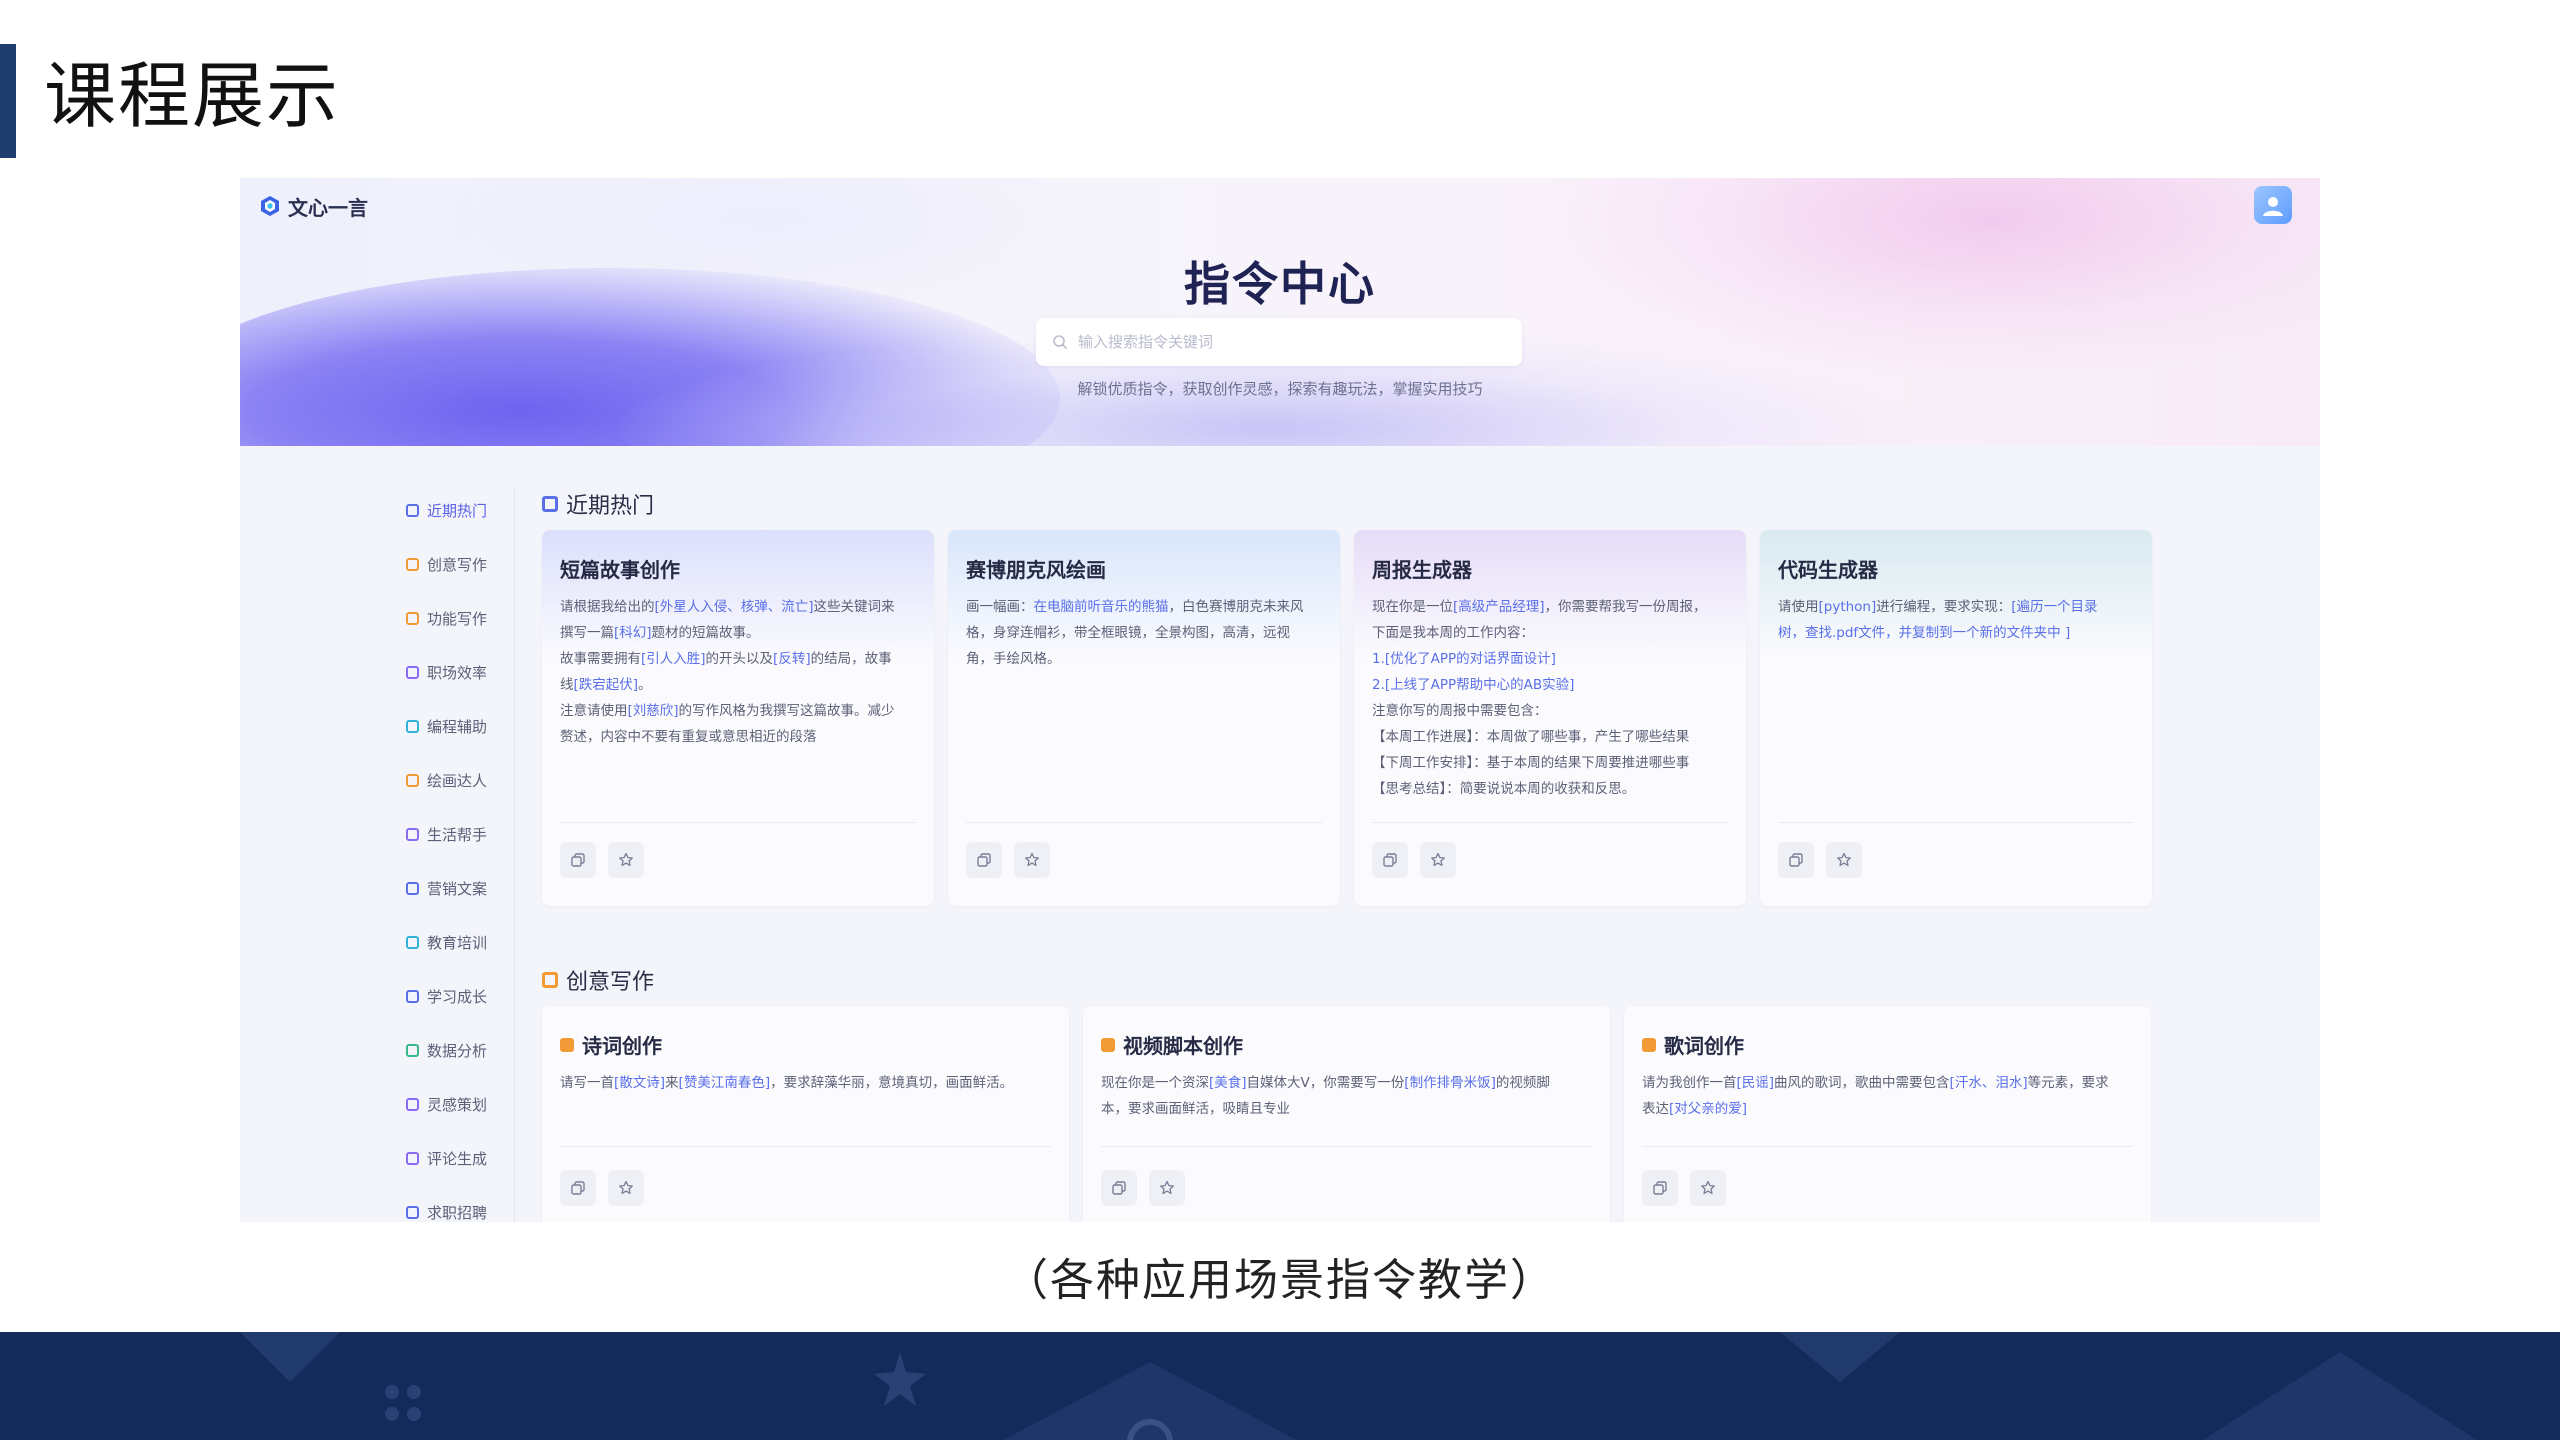 The image size is (2560, 1440). What do you see at coordinates (1550, 685) in the screenshot?
I see `prompt-line: 2.[上线了APP帮助中心的AB实验]` at bounding box center [1550, 685].